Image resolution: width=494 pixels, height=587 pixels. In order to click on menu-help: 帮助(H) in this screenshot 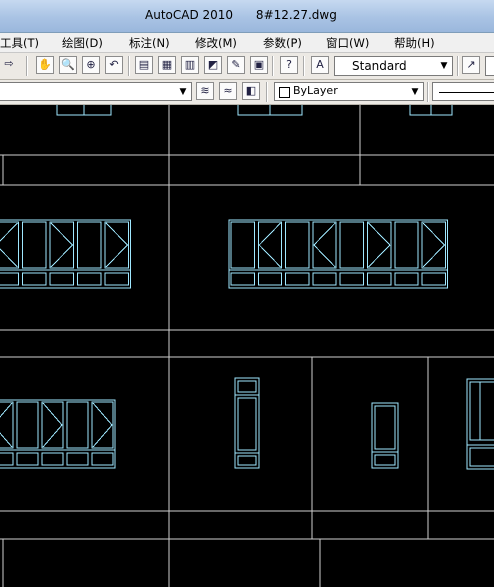, I will do `click(414, 43)`.